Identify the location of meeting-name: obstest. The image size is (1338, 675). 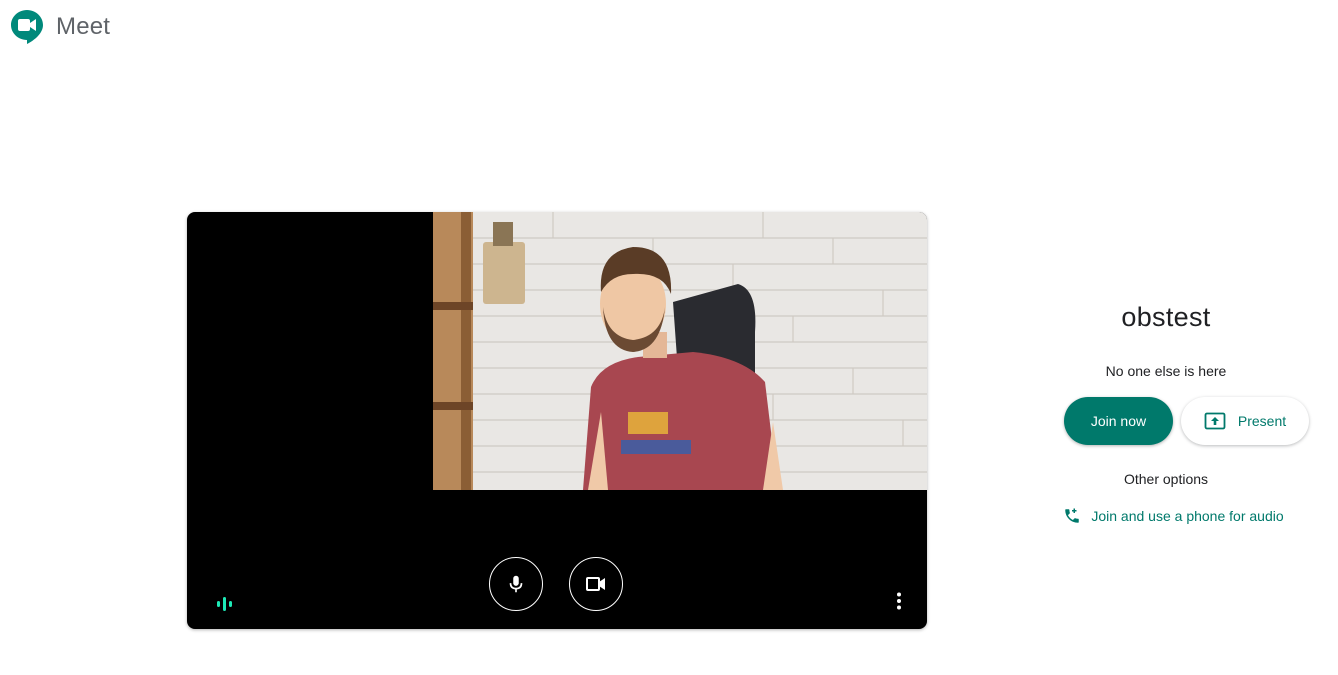
(1166, 317).